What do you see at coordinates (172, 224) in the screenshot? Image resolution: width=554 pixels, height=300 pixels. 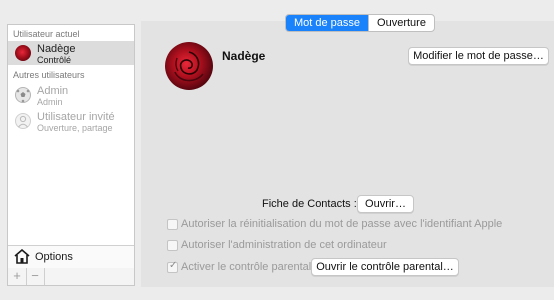 I see `apple-id-reset-checkbox` at bounding box center [172, 224].